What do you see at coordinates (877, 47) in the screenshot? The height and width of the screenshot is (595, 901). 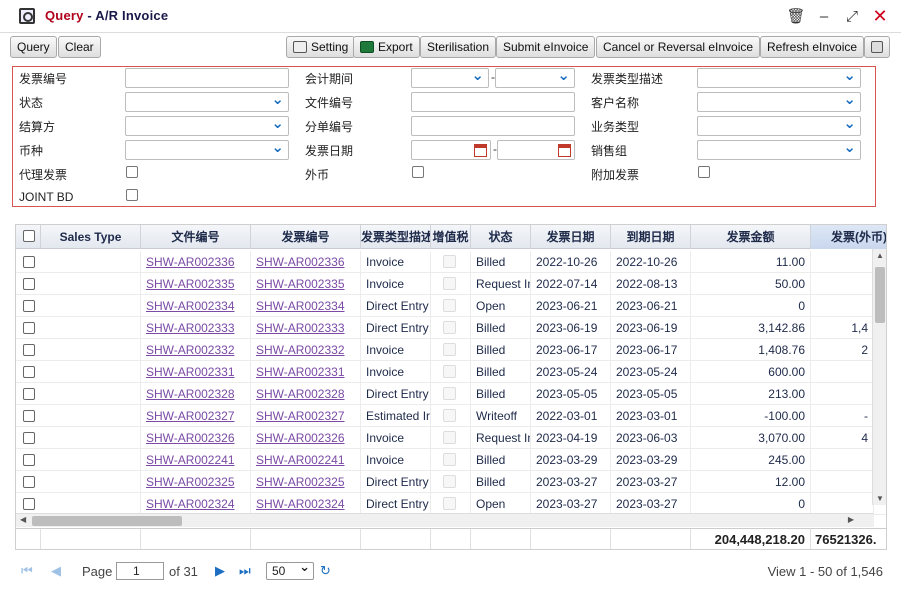 I see `print-button` at bounding box center [877, 47].